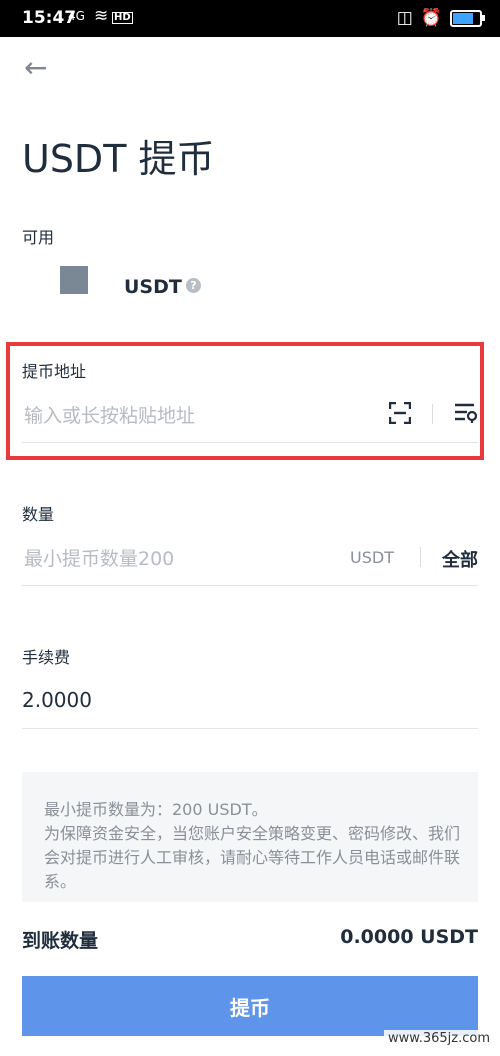 The height and width of the screenshot is (1056, 500). I want to click on amount-label: 数量, so click(38, 514).